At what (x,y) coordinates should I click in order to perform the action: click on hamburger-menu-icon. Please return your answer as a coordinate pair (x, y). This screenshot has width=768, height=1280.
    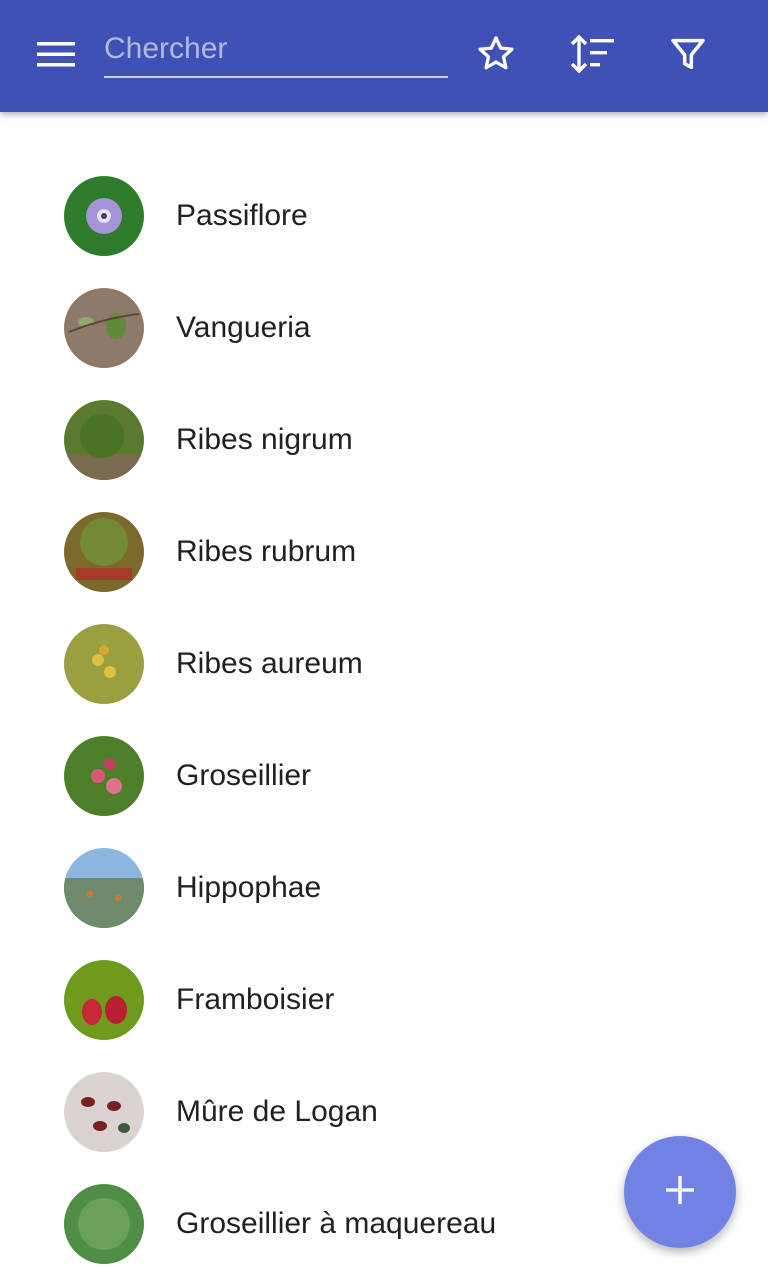
    Looking at the image, I should click on (56, 56).